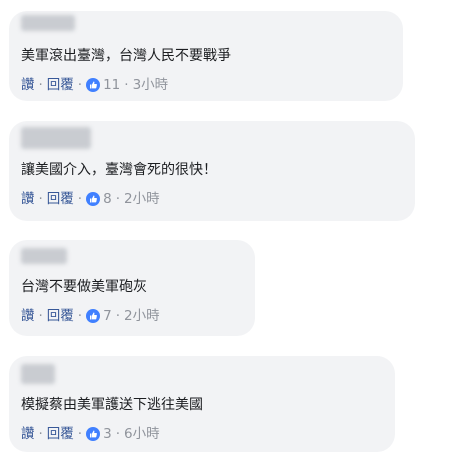 This screenshot has width=458, height=456. What do you see at coordinates (142, 434) in the screenshot?
I see `timestamp: 6小時` at bounding box center [142, 434].